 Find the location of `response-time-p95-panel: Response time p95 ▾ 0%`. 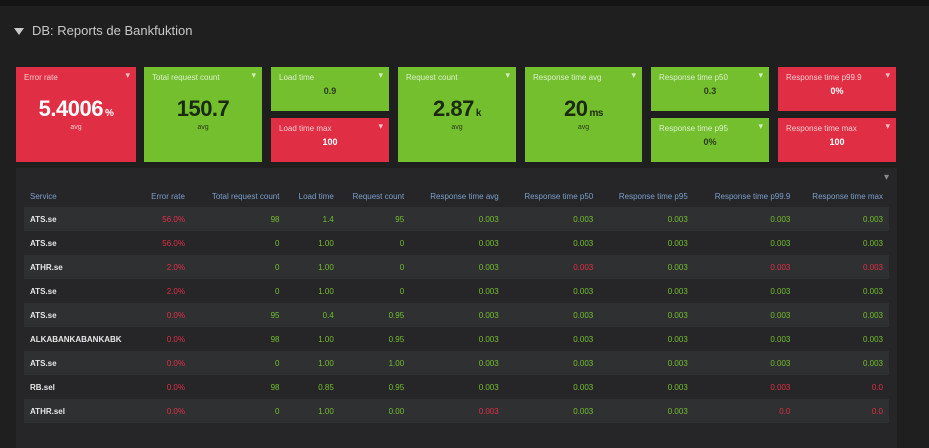

response-time-p95-panel: Response time p95 ▾ 0% is located at coordinates (710, 140).